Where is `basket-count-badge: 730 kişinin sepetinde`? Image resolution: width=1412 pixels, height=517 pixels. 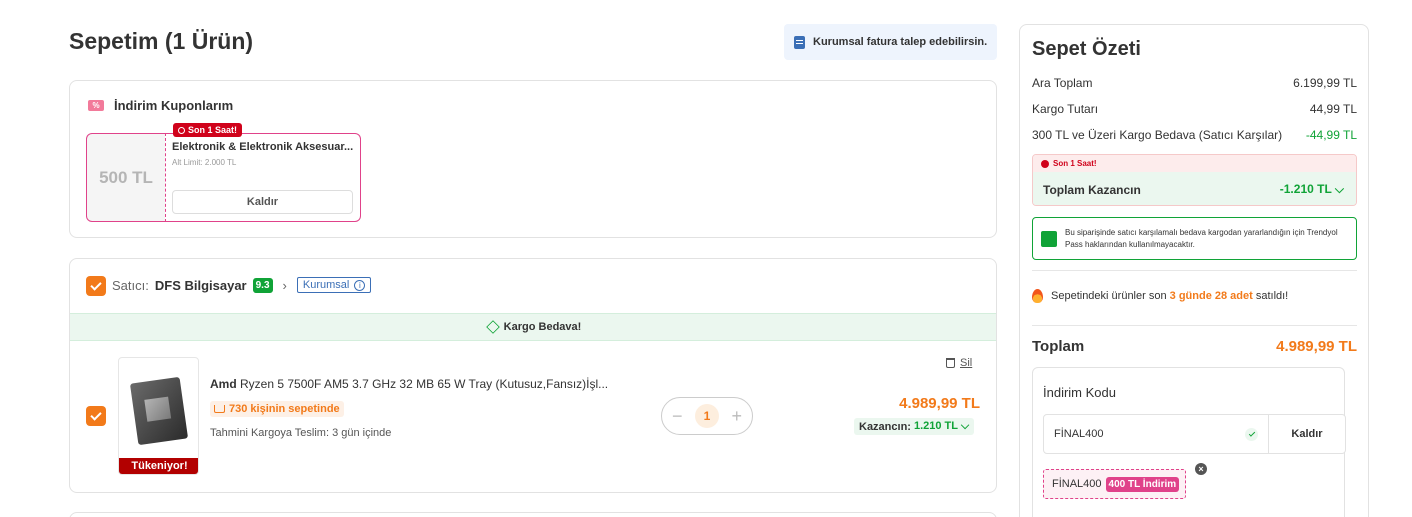 basket-count-badge: 730 kişinin sepetinde is located at coordinates (277, 409).